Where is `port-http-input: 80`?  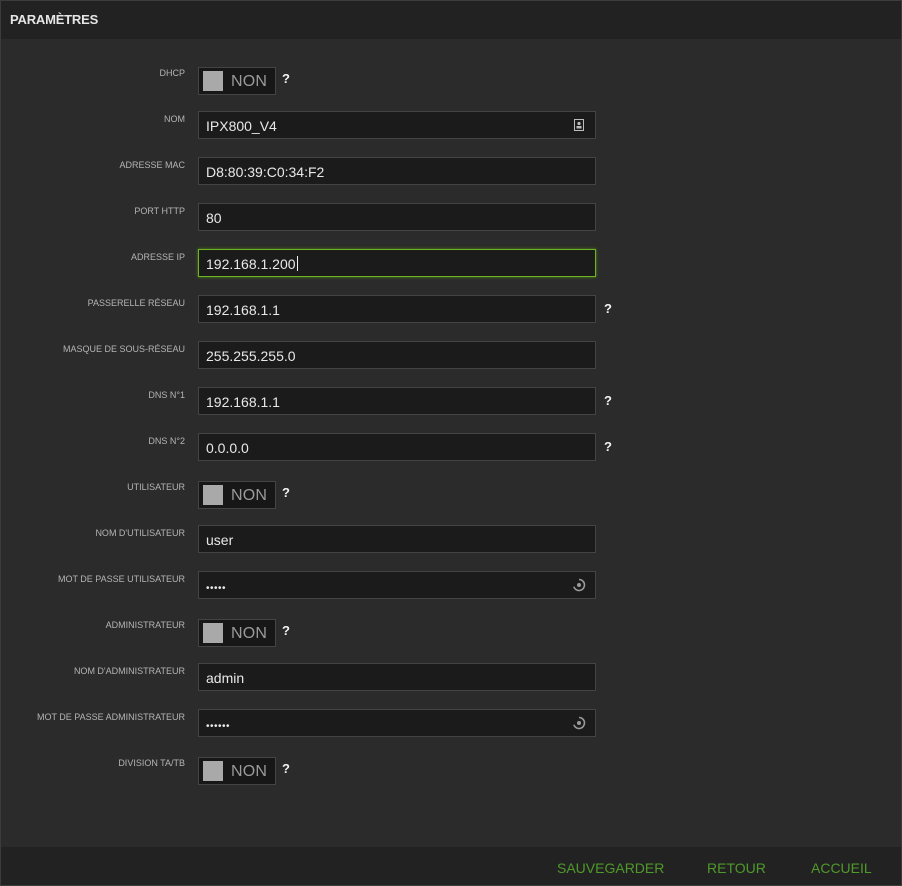 port-http-input: 80 is located at coordinates (397, 217).